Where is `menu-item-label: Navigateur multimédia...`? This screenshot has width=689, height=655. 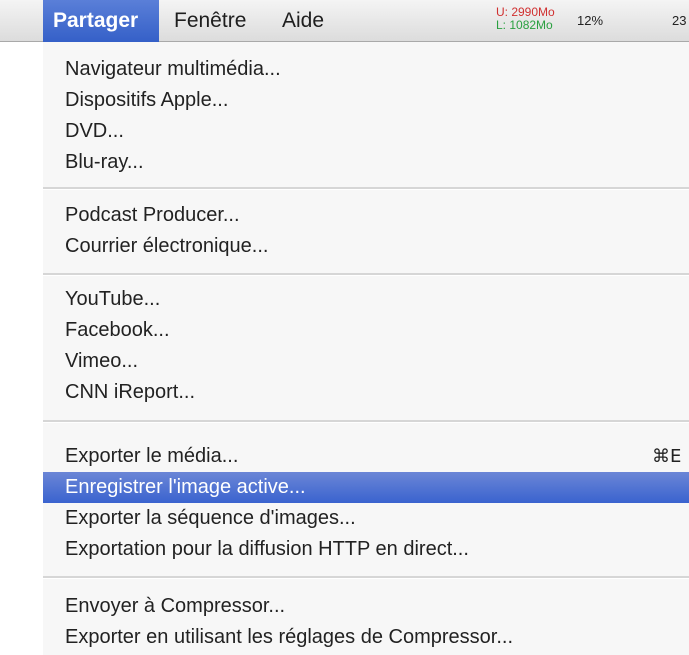
menu-item-label: Navigateur multimédia... is located at coordinates (173, 69).